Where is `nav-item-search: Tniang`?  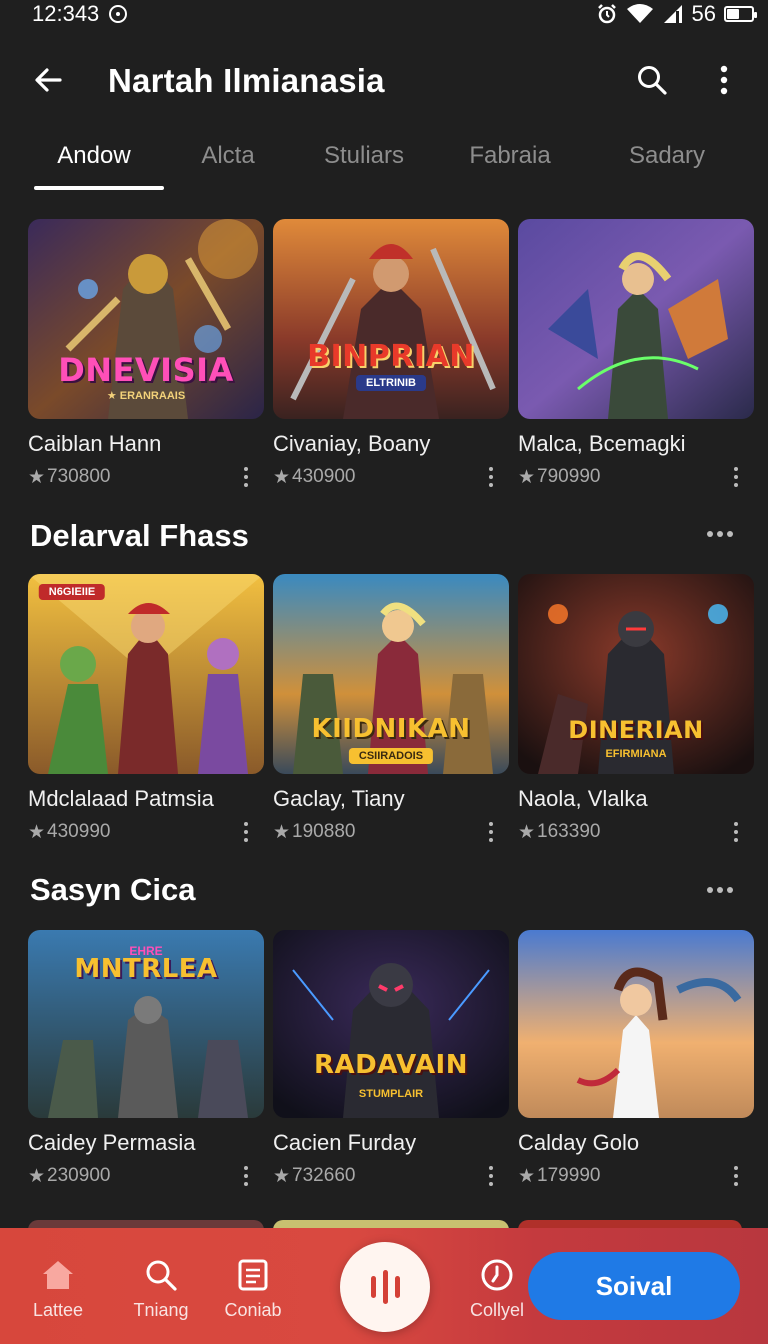
nav-item-search: Tniang is located at coordinates (161, 1289).